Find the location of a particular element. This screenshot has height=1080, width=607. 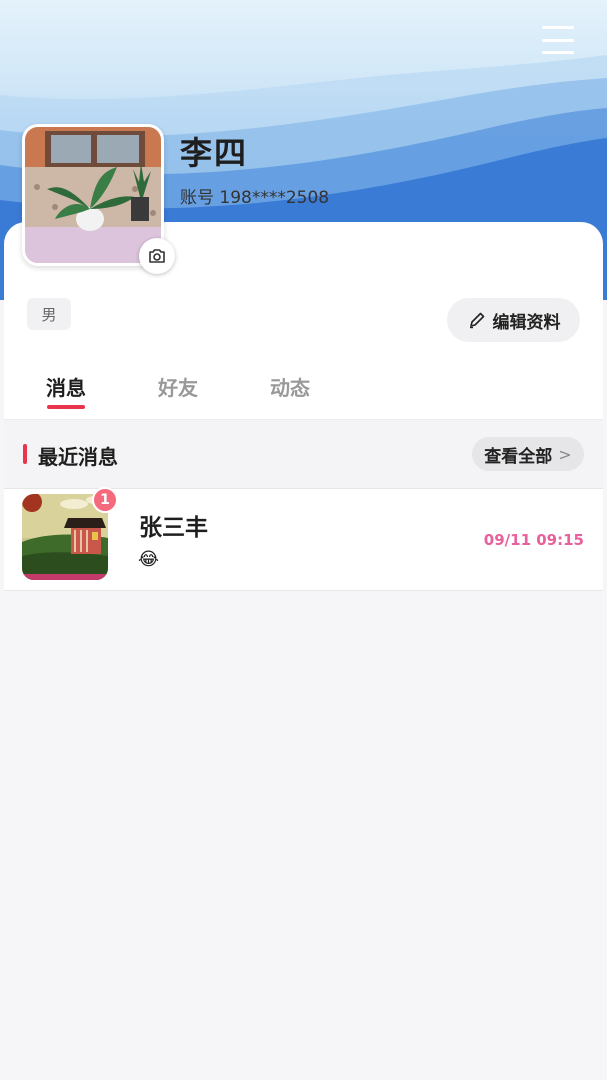

menu-icon is located at coordinates (558, 27).